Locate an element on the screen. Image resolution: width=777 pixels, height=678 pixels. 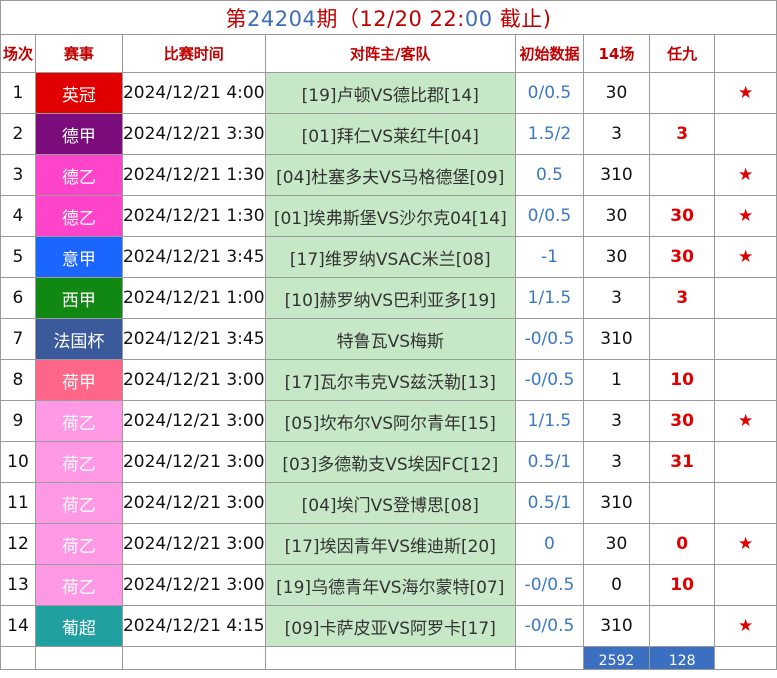
handicap-value: 0.5/1 is located at coordinates (549, 503).